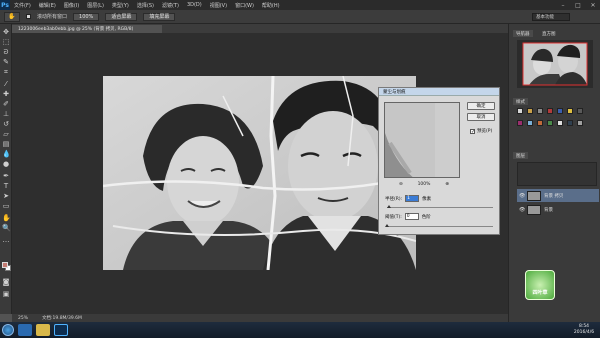 The height and width of the screenshot is (338, 600). Describe the element at coordinates (159, 16) in the screenshot. I see `fill-screen-button: 填充屏幕` at that location.